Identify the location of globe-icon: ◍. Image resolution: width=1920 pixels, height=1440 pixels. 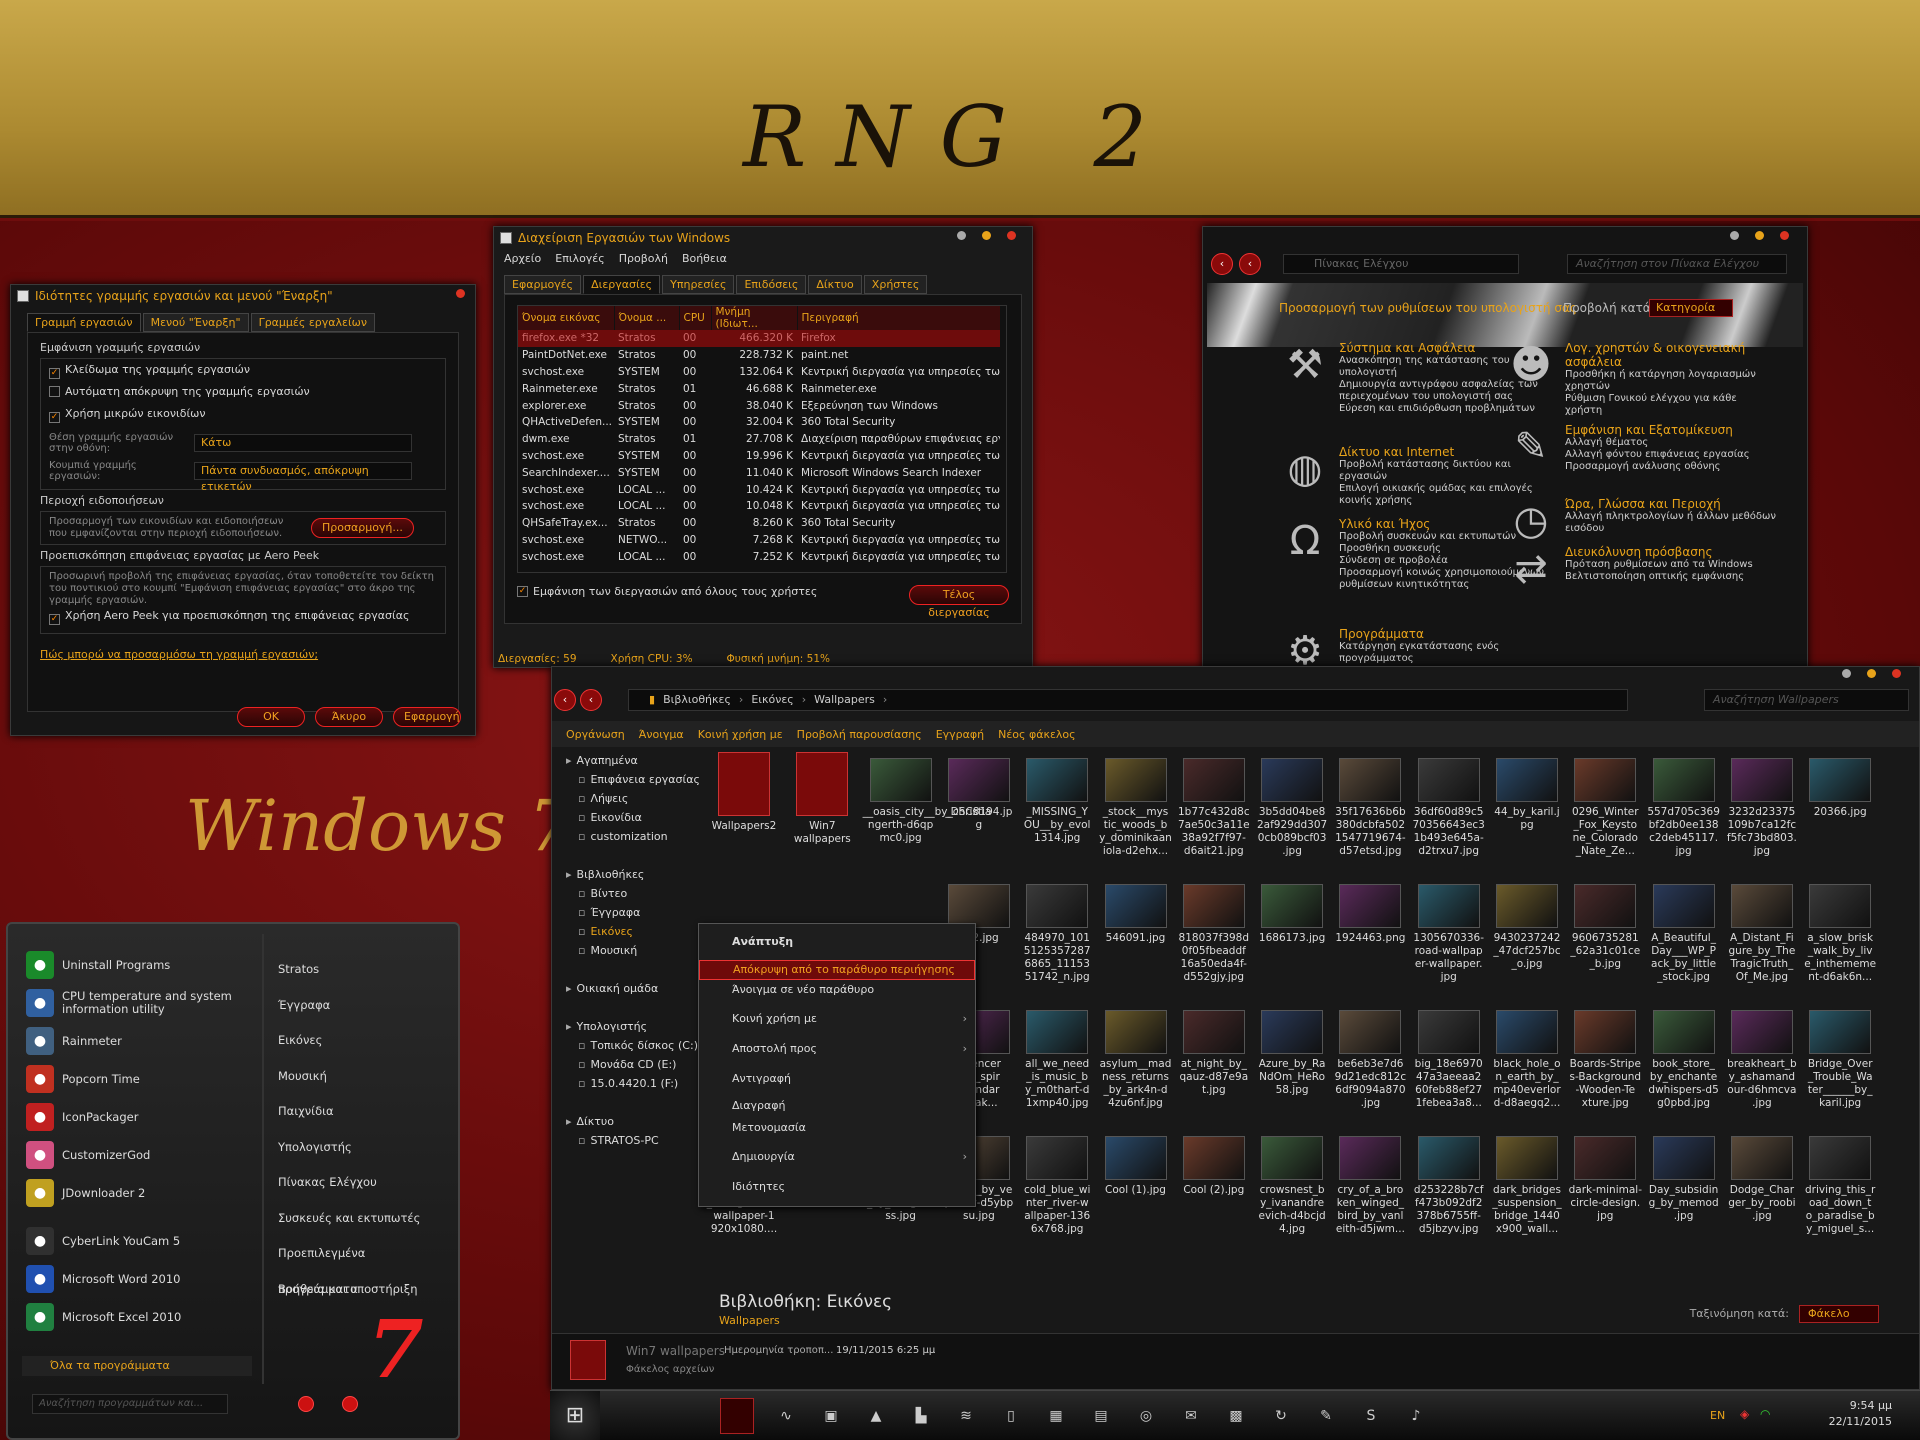
(1305, 469).